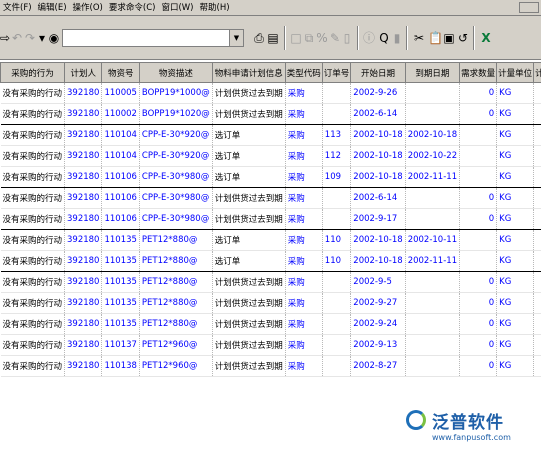  What do you see at coordinates (529, 7) in the screenshot?
I see `window-restore-button` at bounding box center [529, 7].